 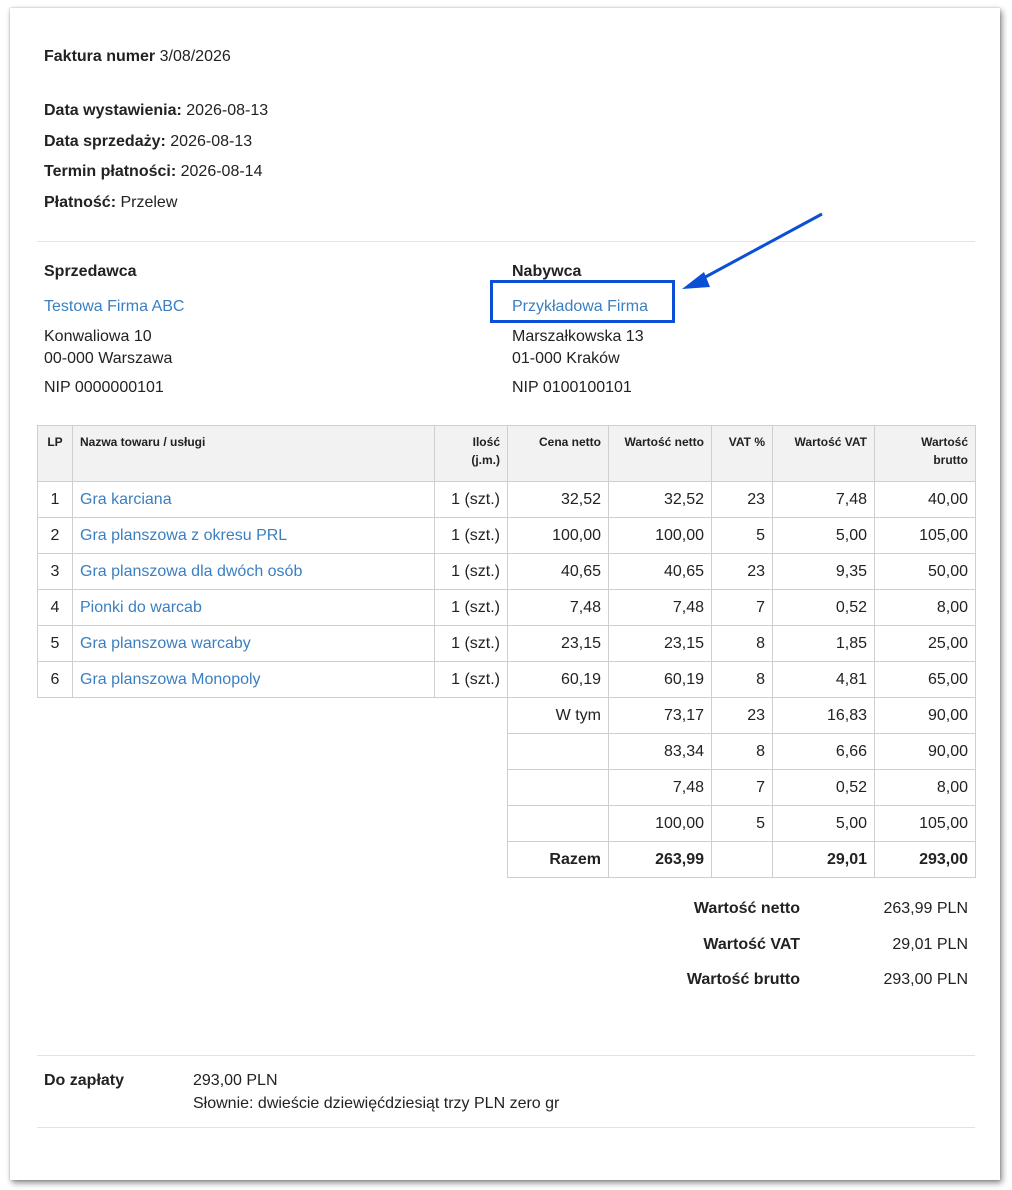 What do you see at coordinates (486, 442) in the screenshot?
I see `header-qty-line1: Ilość` at bounding box center [486, 442].